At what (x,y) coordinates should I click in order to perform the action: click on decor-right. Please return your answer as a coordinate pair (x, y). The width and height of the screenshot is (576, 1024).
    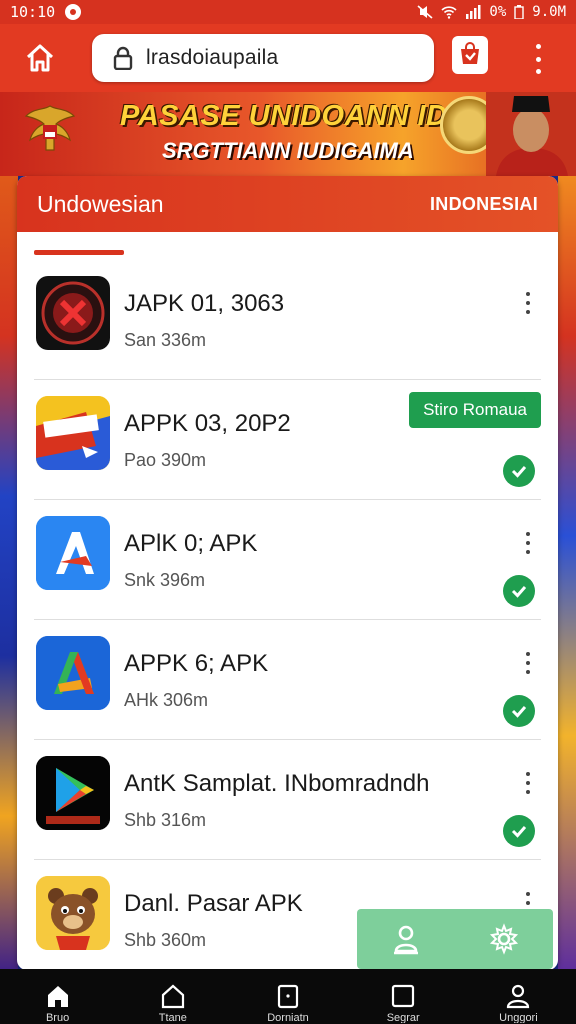
    Looking at the image, I should click on (567, 576).